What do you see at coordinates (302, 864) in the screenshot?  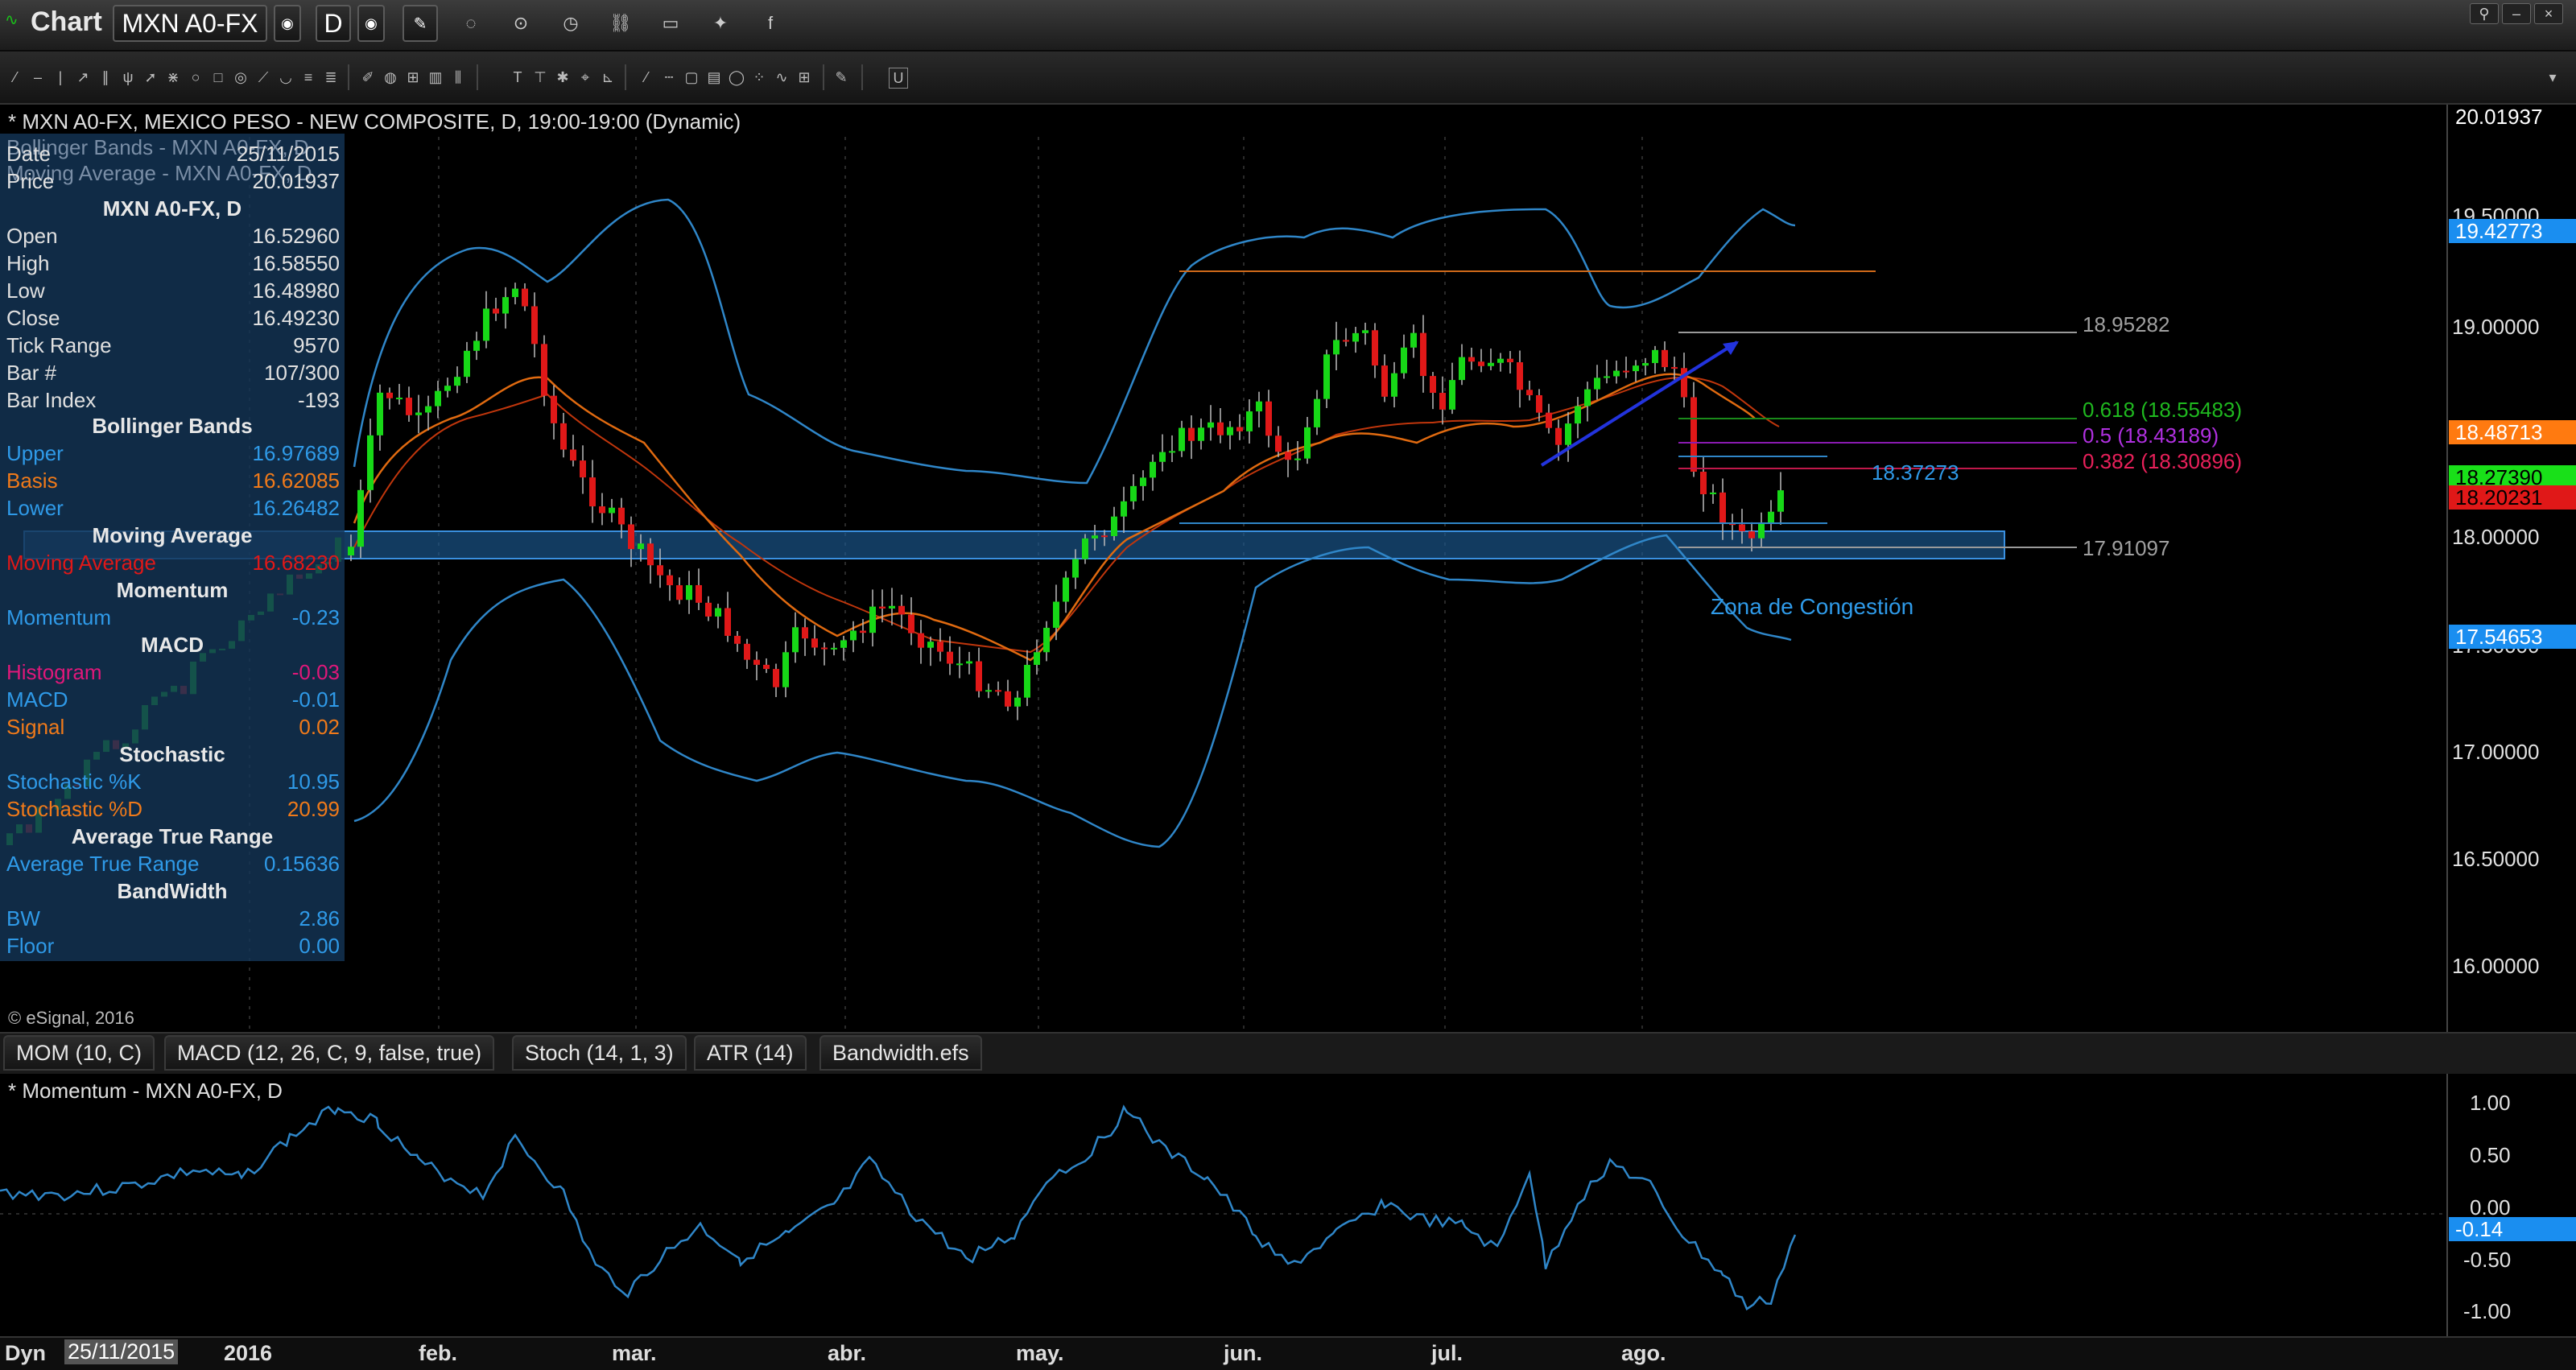 I see `dw-value: 0.15636` at bounding box center [302, 864].